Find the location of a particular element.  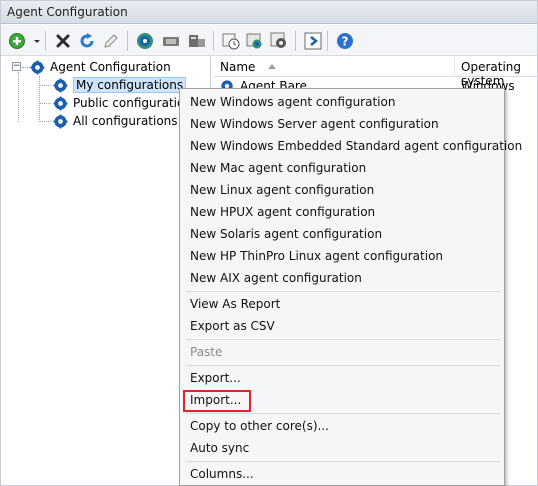

sort-ascending-icon is located at coordinates (272, 66).